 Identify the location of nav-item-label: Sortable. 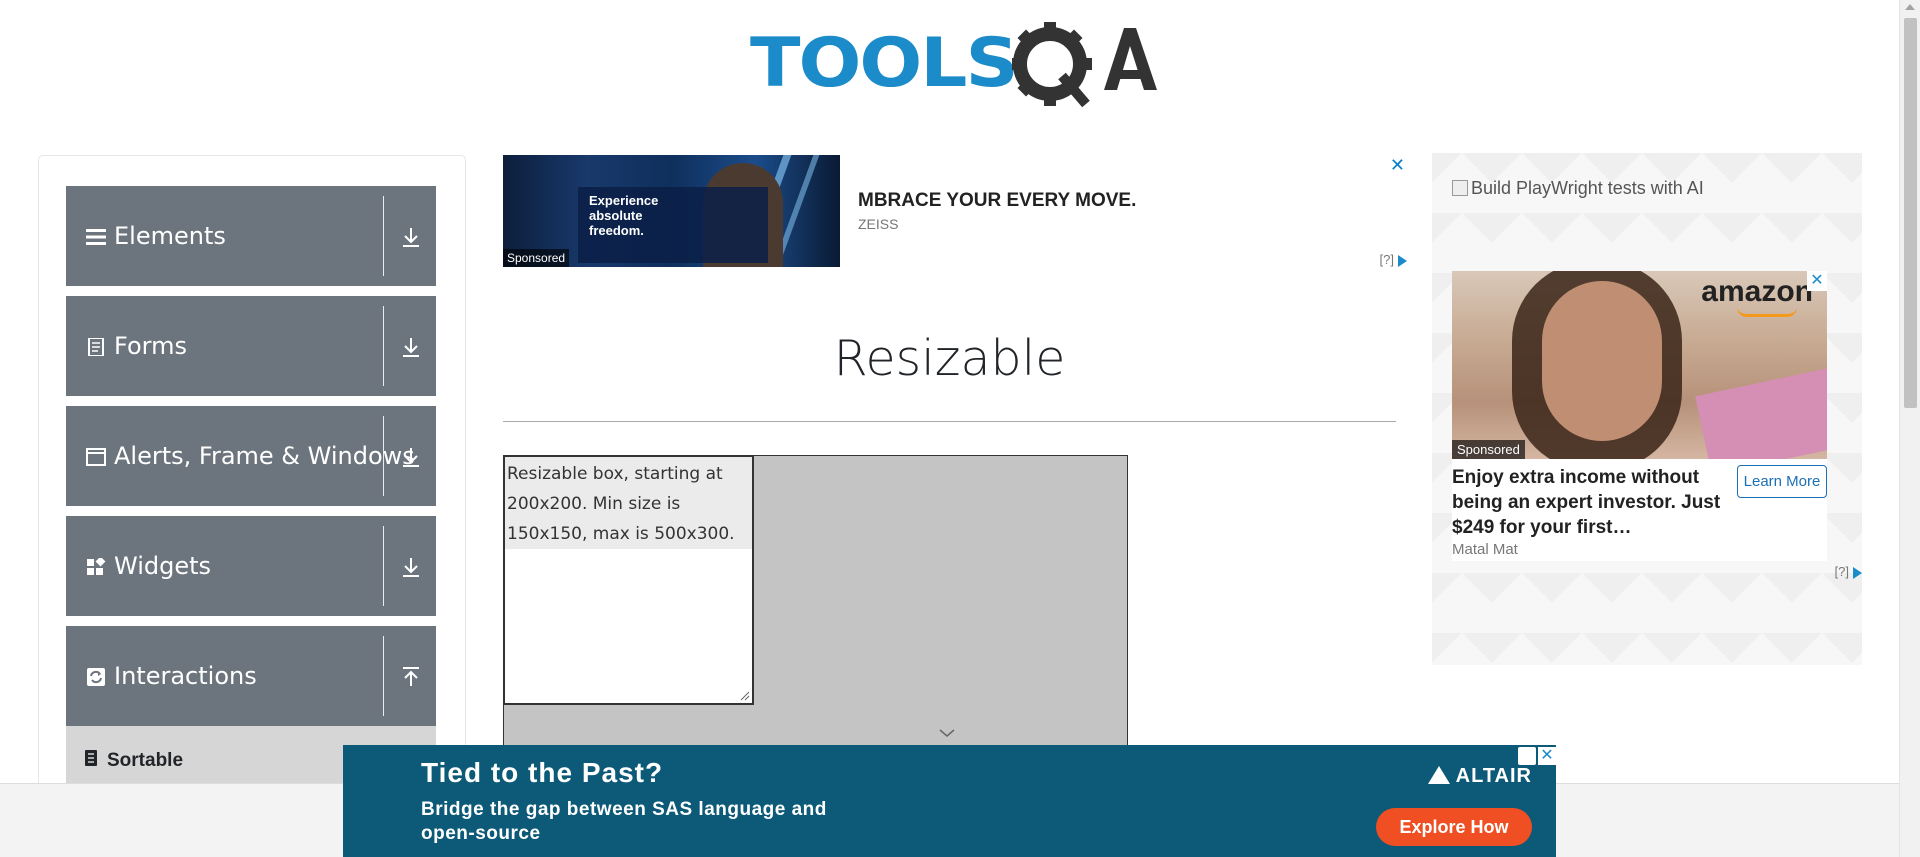
(145, 760).